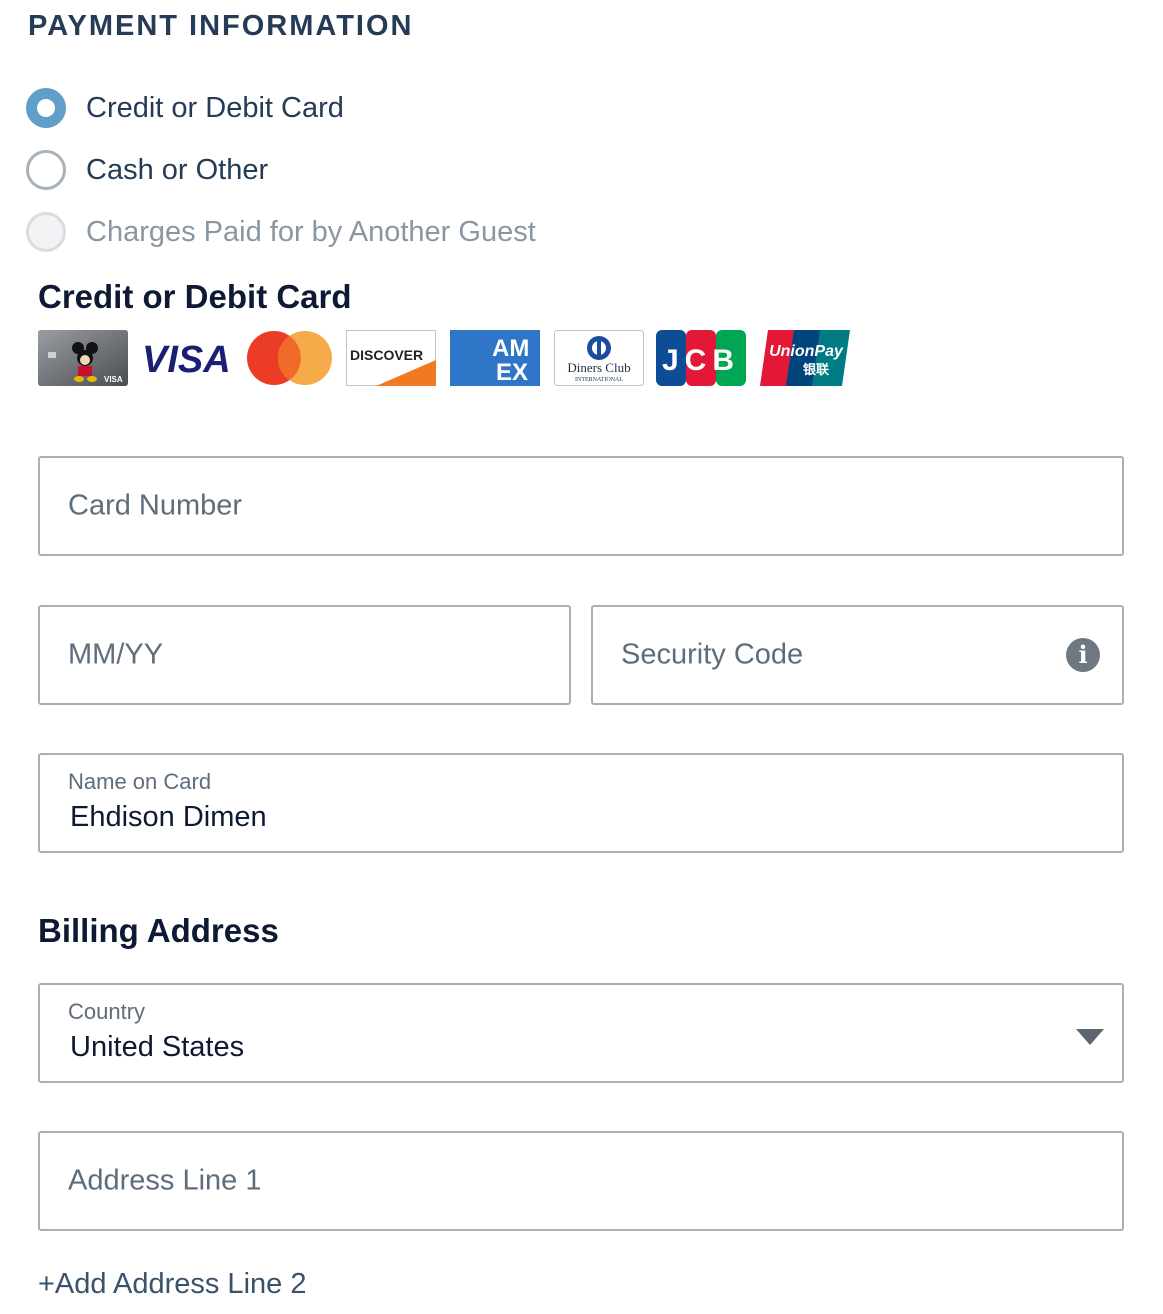  I want to click on unionpay-cn-text: 银联, so click(816, 370).